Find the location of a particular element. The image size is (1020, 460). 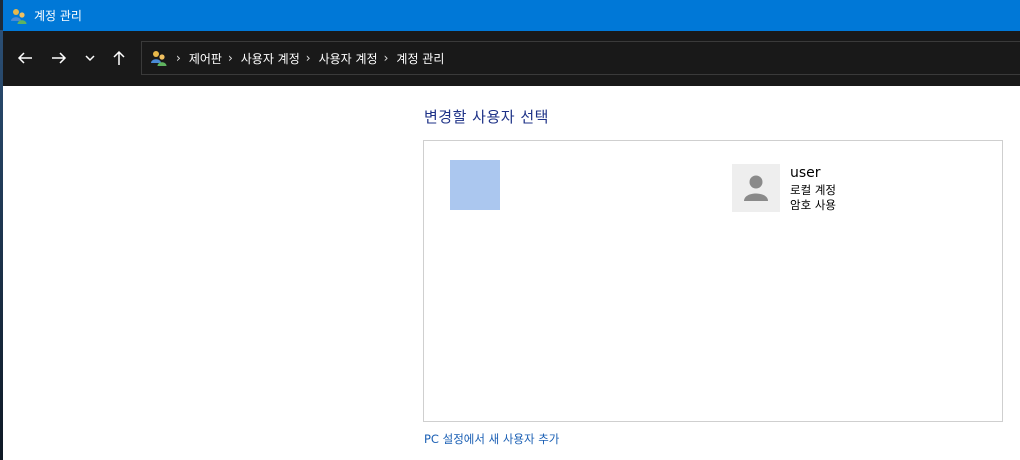

user-details: user 로컬 계정 암호 사용 is located at coordinates (813, 189).